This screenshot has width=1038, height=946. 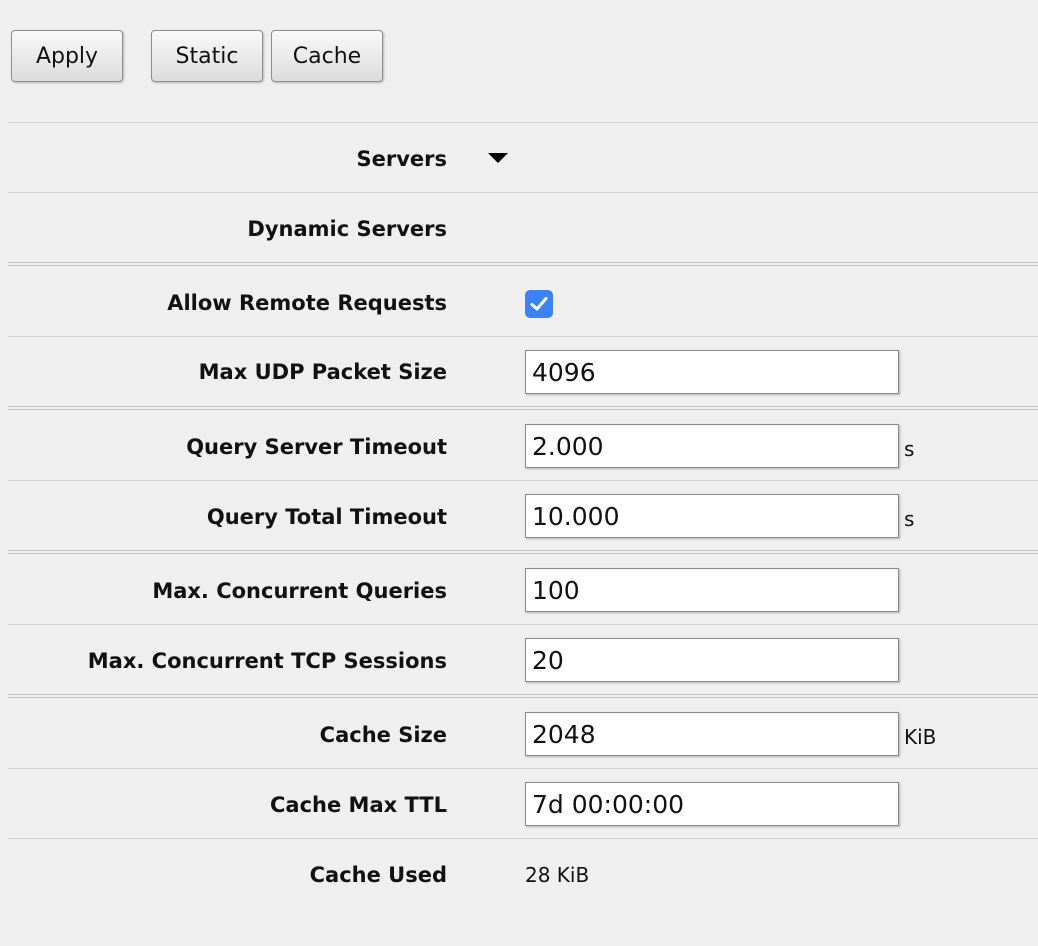 I want to click on max-concurrent-queries-label: Max. Concurrent Queries, so click(x=299, y=591).